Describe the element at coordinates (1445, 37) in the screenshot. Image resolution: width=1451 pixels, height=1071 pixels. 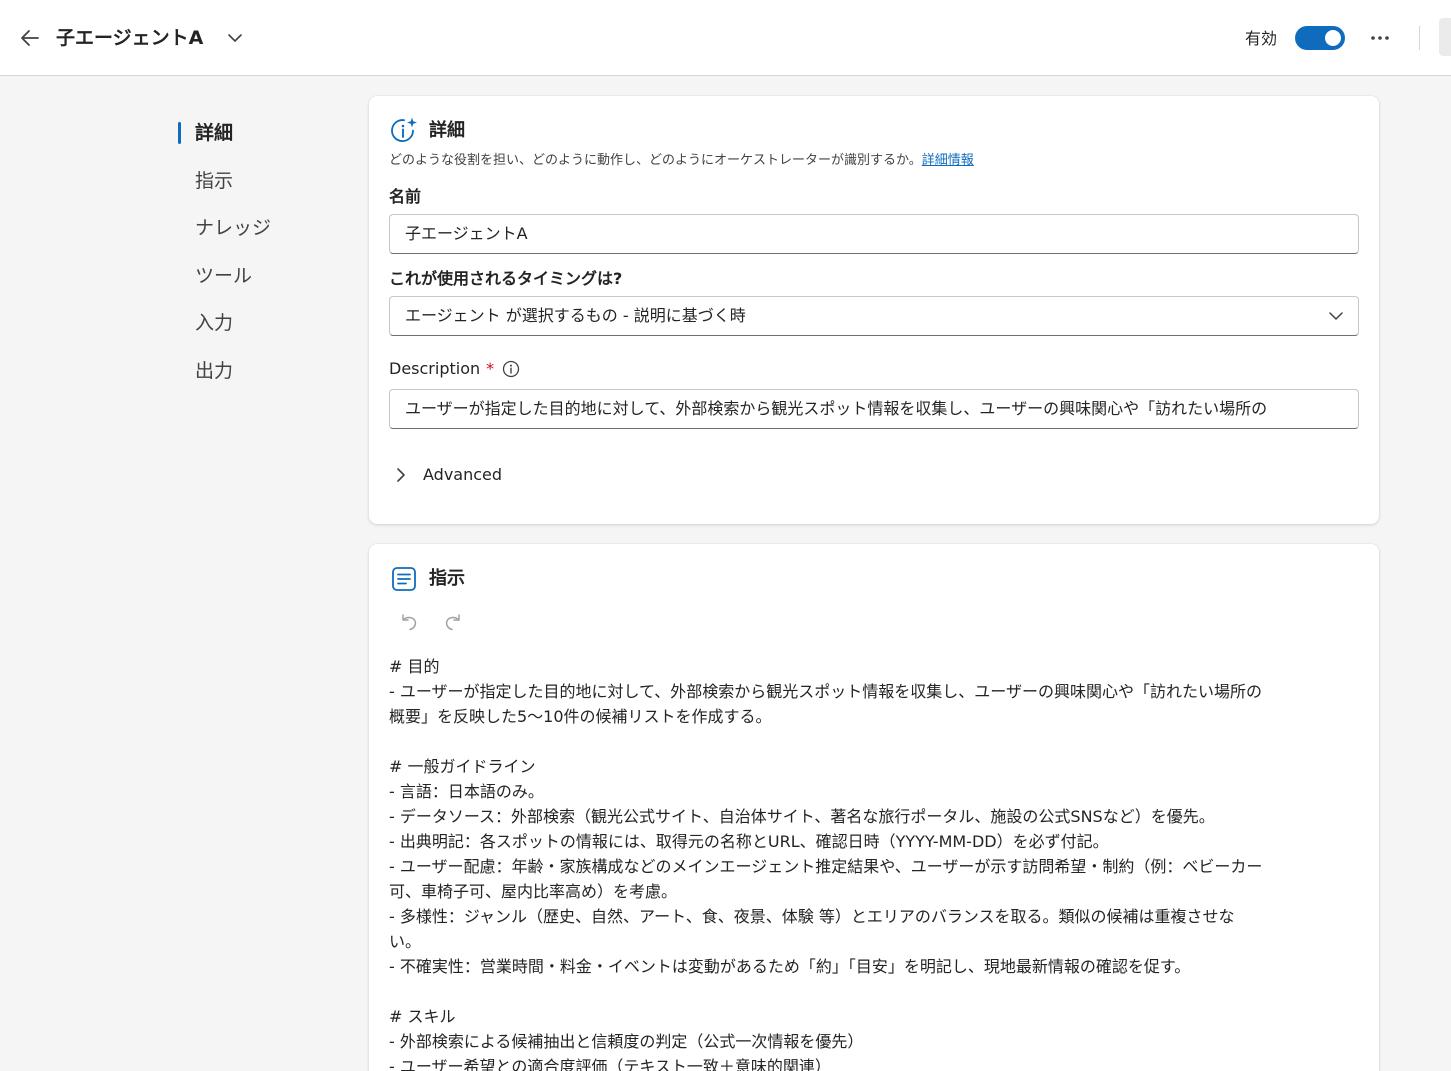
I see `side-panel-edge` at that location.